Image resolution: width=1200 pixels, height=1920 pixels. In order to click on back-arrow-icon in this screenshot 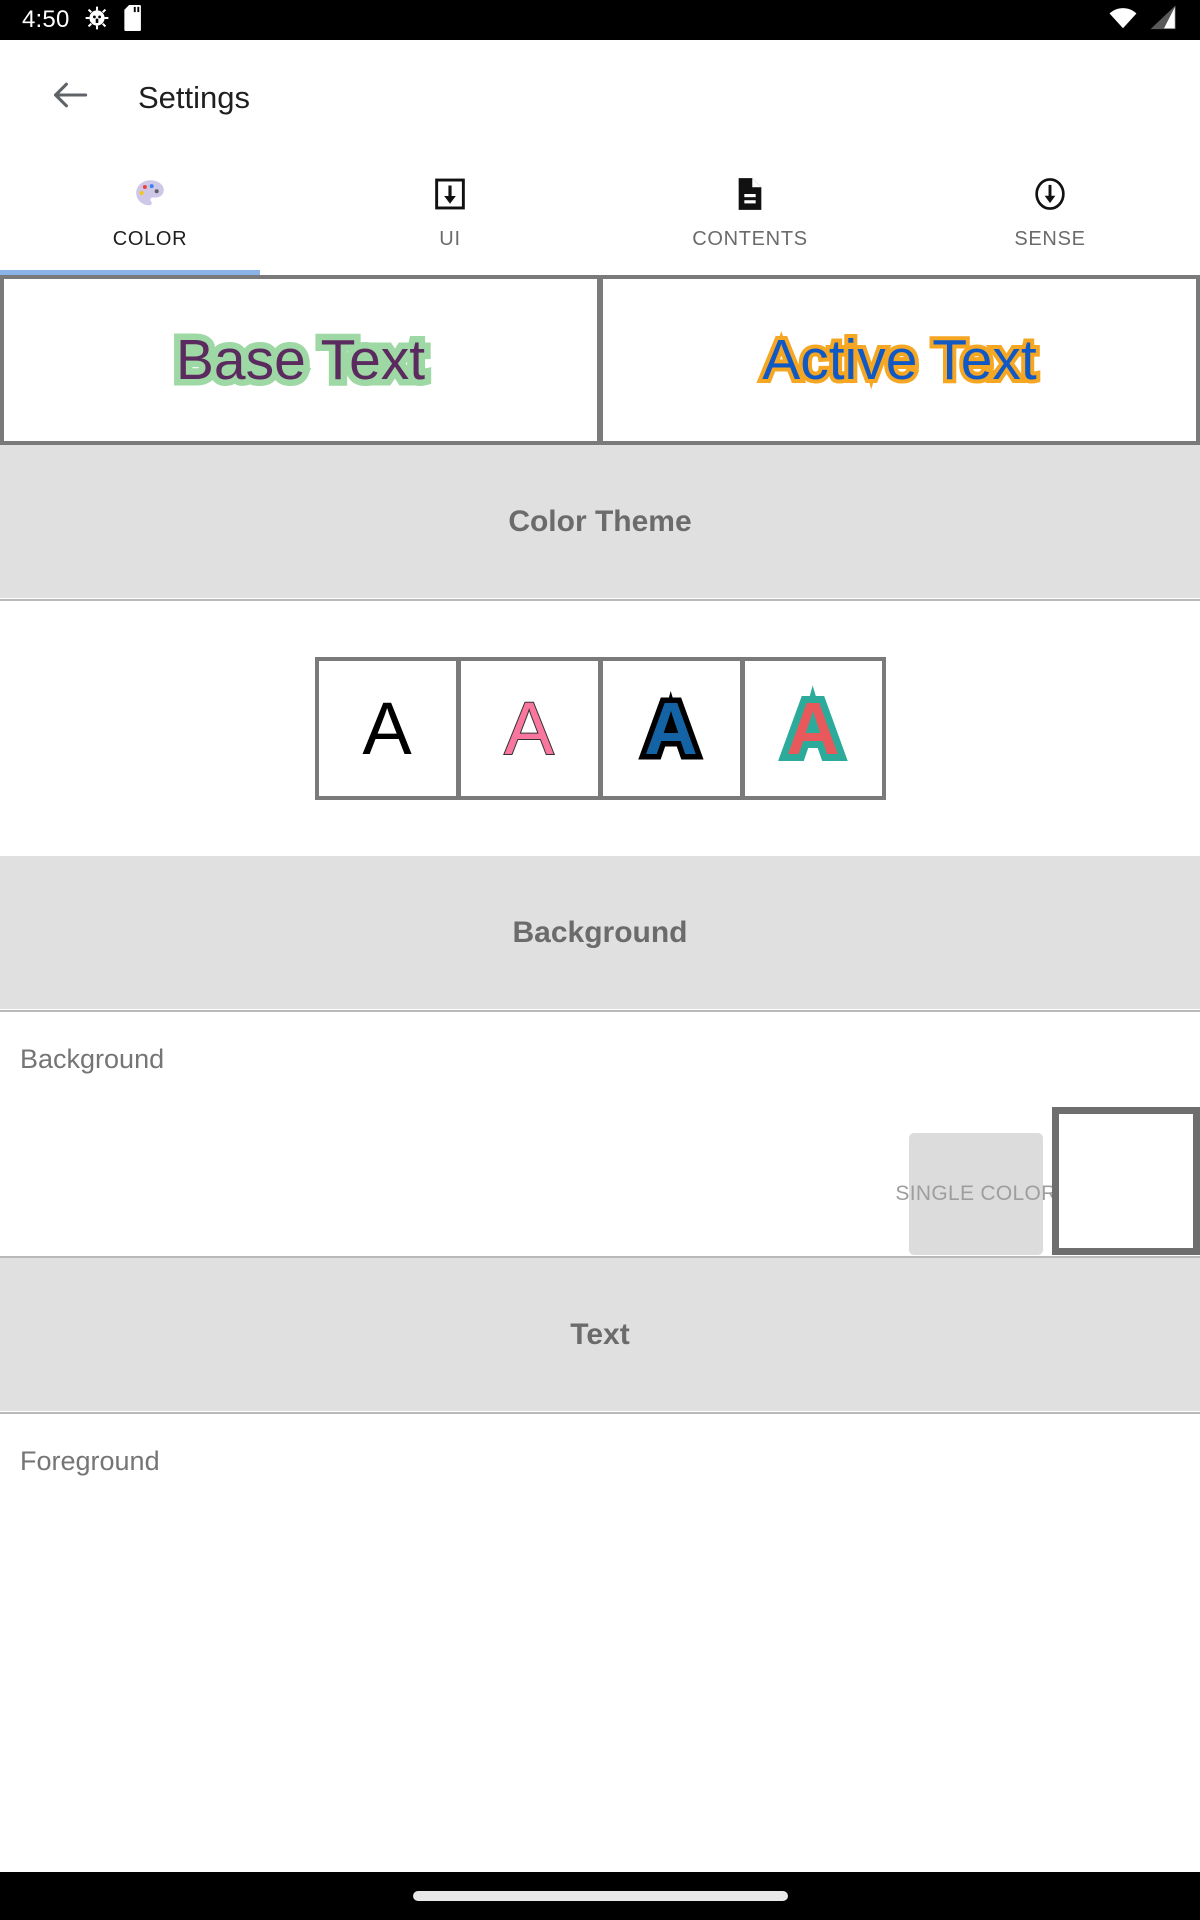, I will do `click(70, 97)`.